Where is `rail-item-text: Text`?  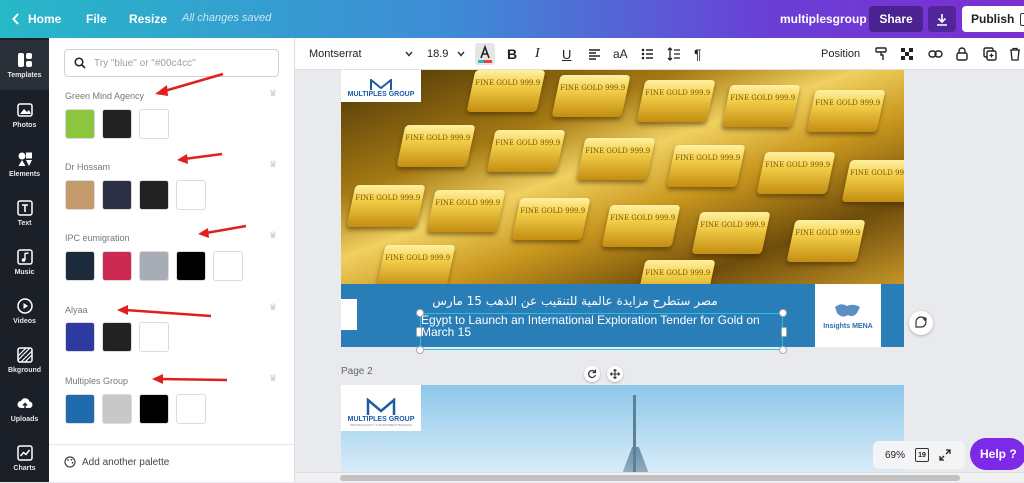 rail-item-text: Text is located at coordinates (24, 213).